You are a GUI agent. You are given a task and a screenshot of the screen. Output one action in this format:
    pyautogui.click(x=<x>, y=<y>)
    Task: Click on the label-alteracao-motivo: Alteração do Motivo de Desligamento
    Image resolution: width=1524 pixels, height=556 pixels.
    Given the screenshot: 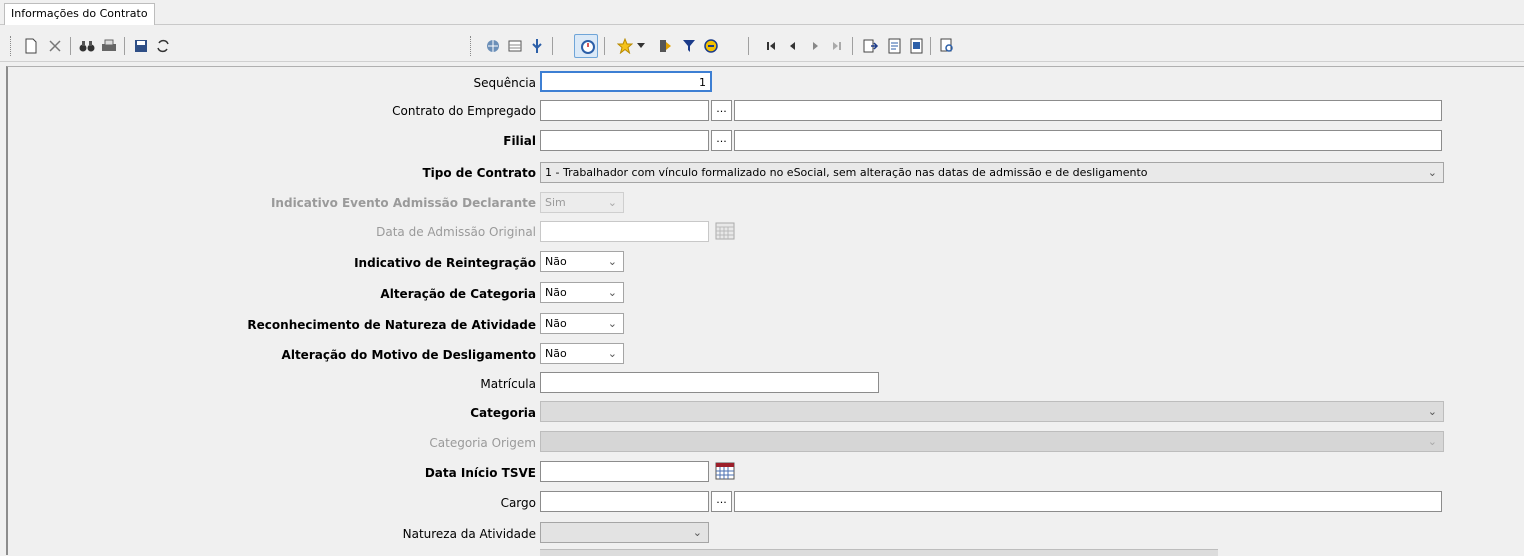 What is the action you would take?
    pyautogui.click(x=408, y=355)
    